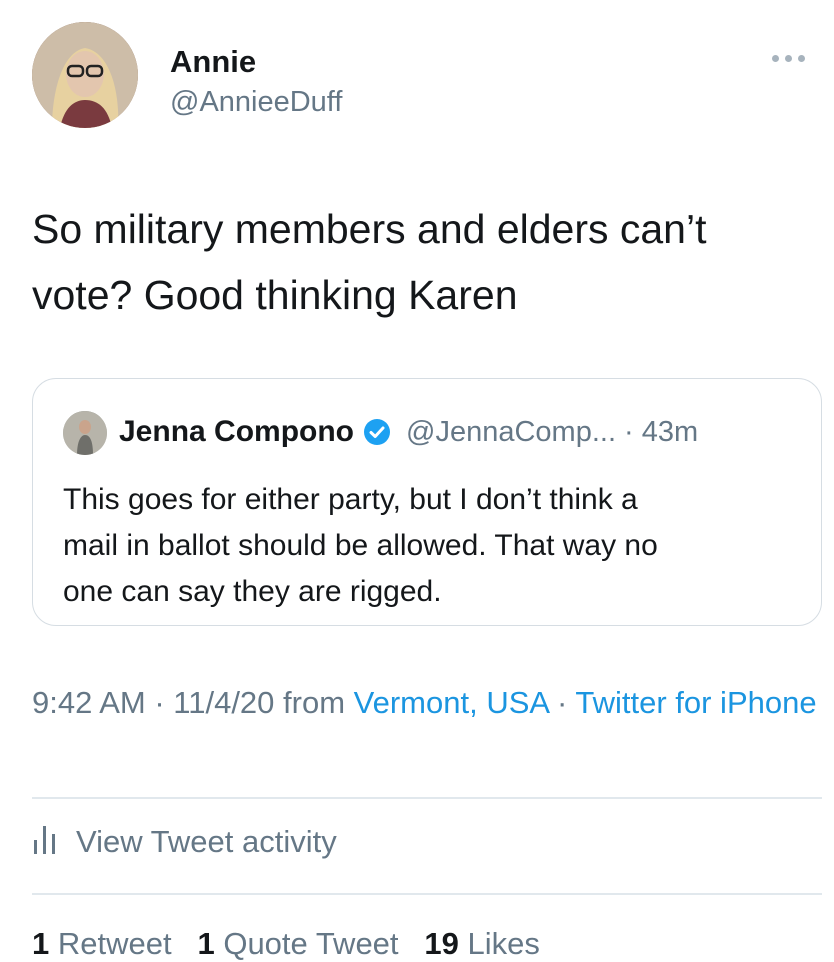  Describe the element at coordinates (114, 943) in the screenshot. I see `retweets-label: Retweet` at that location.